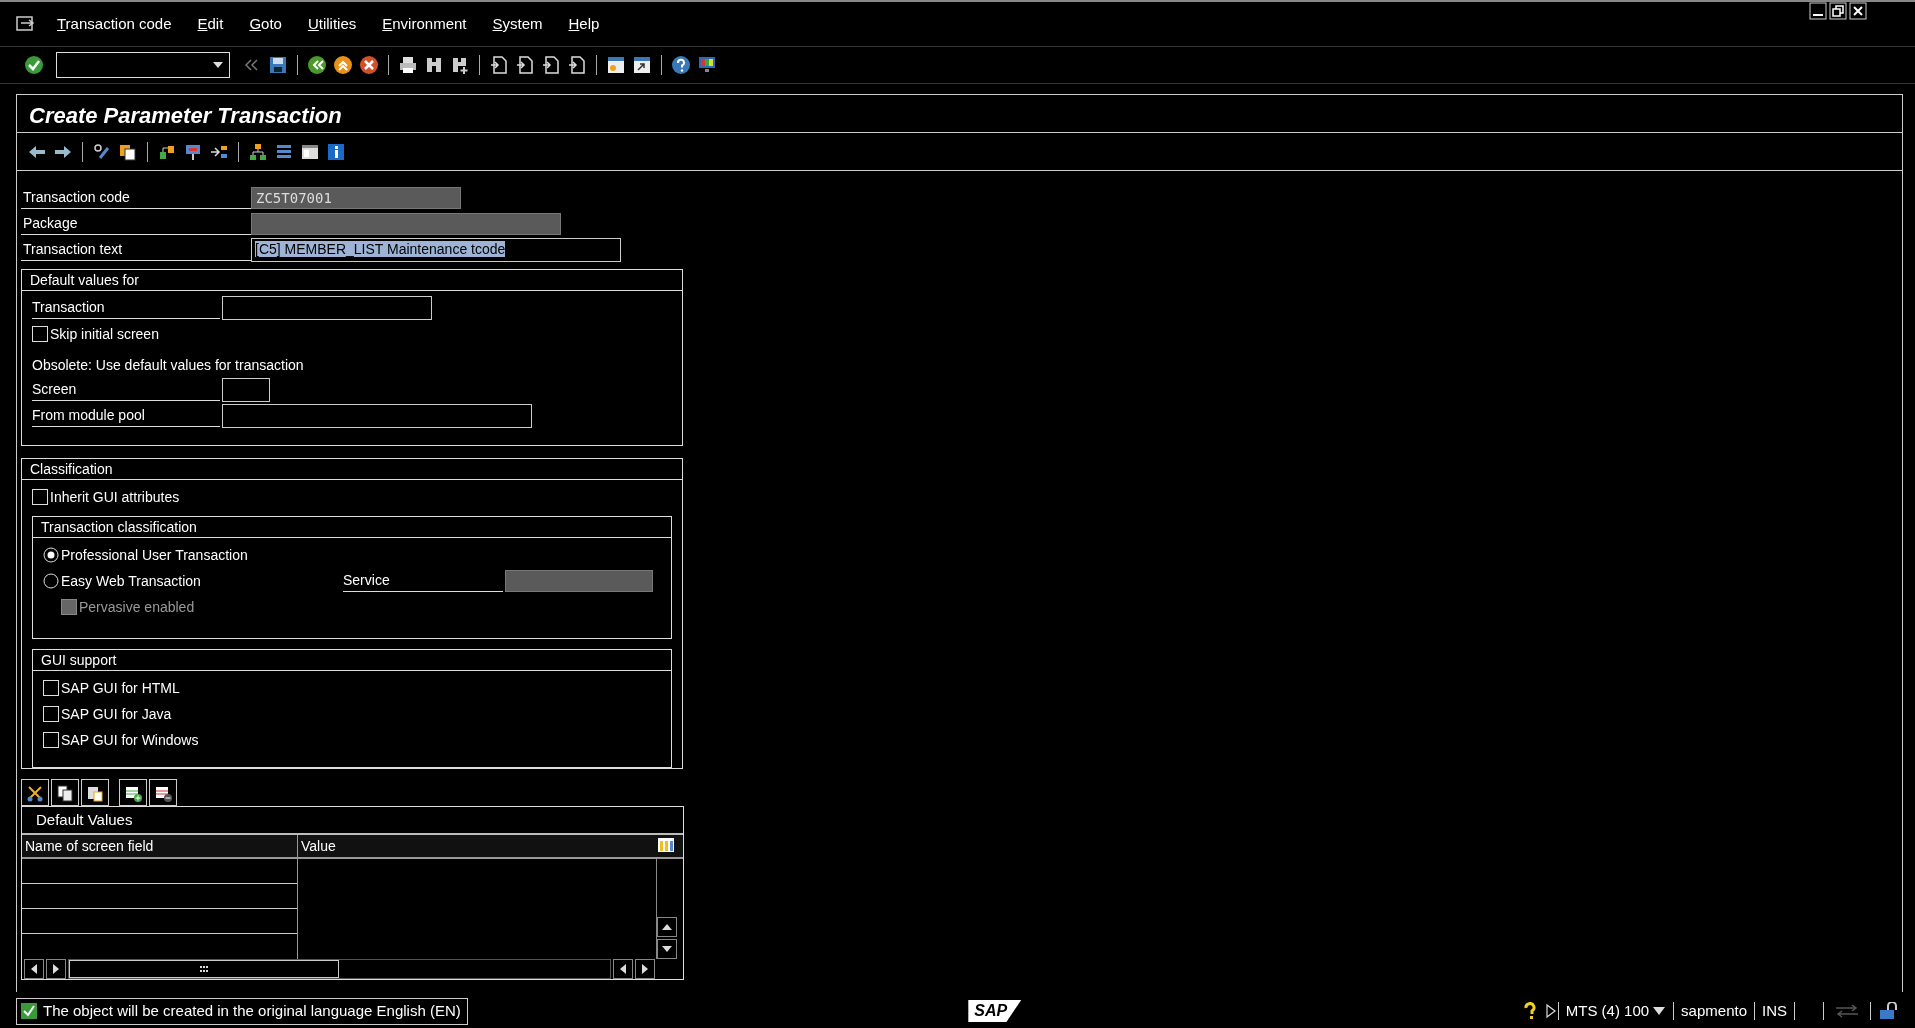  What do you see at coordinates (1889, 1011) in the screenshot?
I see `lock-icon` at bounding box center [1889, 1011].